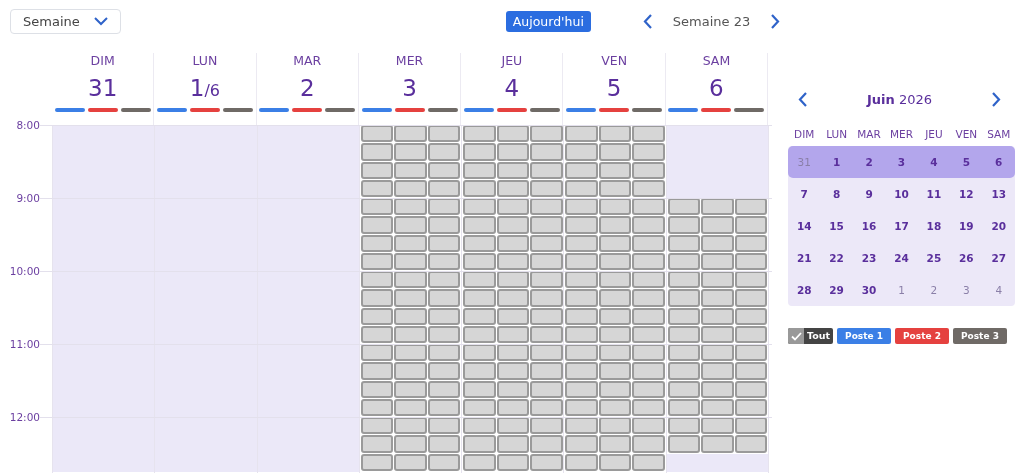  What do you see at coordinates (901, 194) in the screenshot?
I see `date-cell: 10` at bounding box center [901, 194].